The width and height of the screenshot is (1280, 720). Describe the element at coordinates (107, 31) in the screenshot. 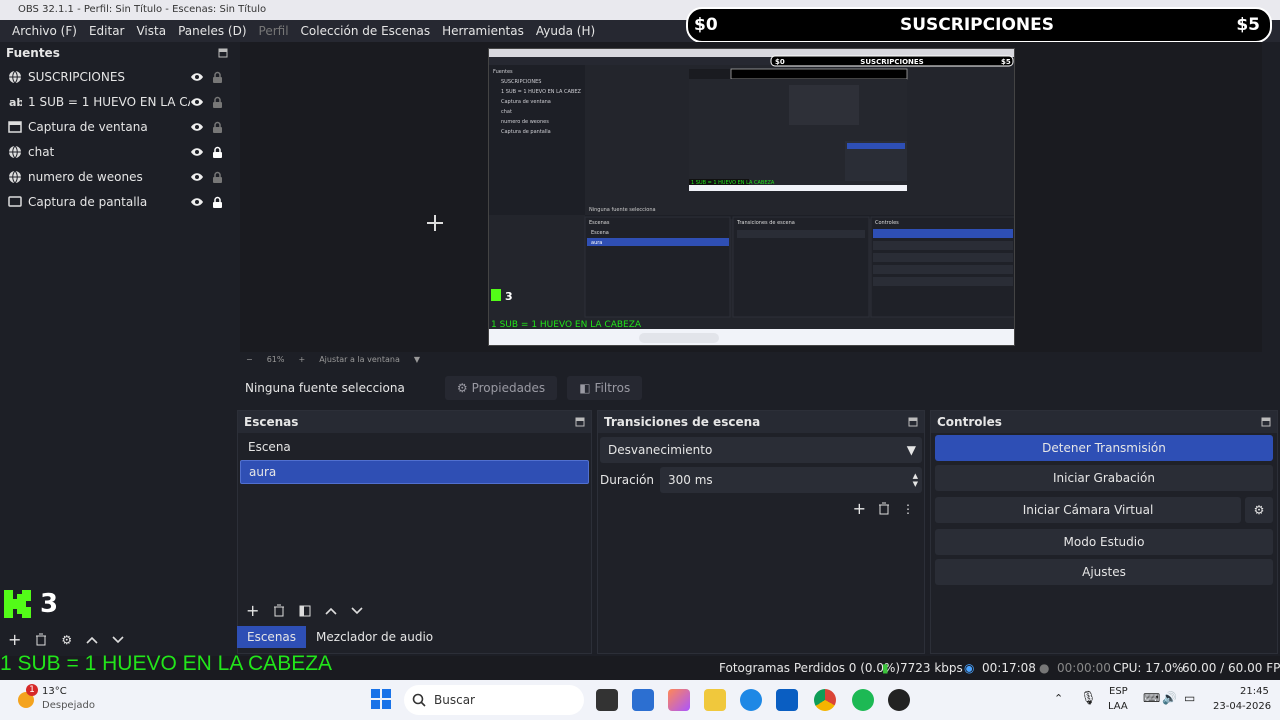

I see `menu-editar: Editar` at that location.